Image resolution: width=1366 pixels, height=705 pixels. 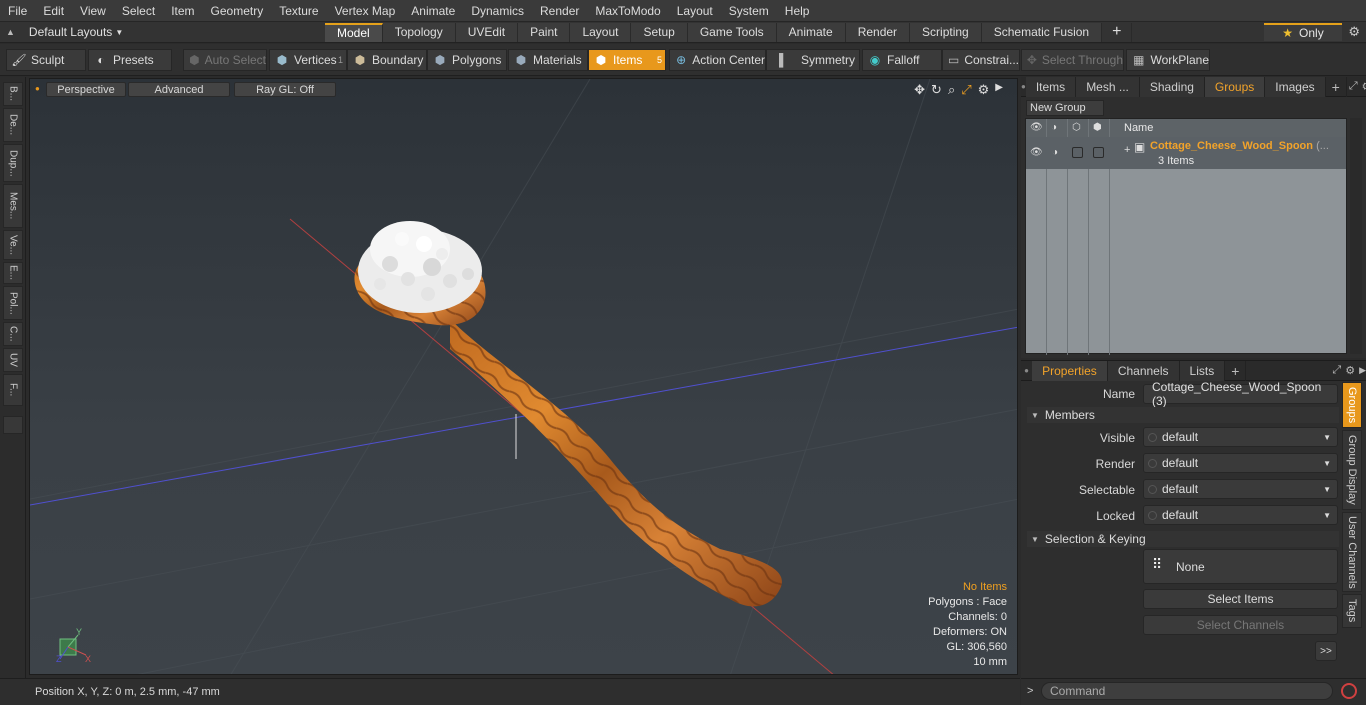 What do you see at coordinates (10, 32) in the screenshot?
I see `collapse-up-icon: ▲` at bounding box center [10, 32].